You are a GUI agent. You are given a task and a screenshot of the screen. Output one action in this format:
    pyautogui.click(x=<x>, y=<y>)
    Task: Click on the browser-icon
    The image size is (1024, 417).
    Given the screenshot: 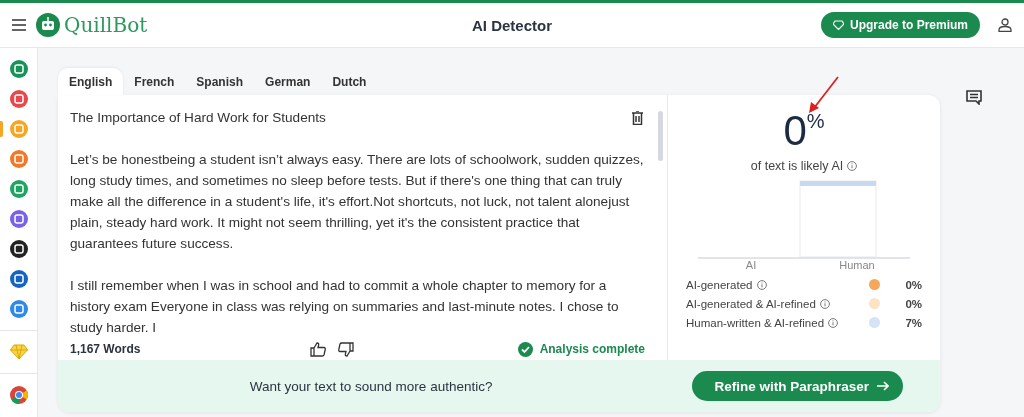 What is the action you would take?
    pyautogui.click(x=18, y=395)
    